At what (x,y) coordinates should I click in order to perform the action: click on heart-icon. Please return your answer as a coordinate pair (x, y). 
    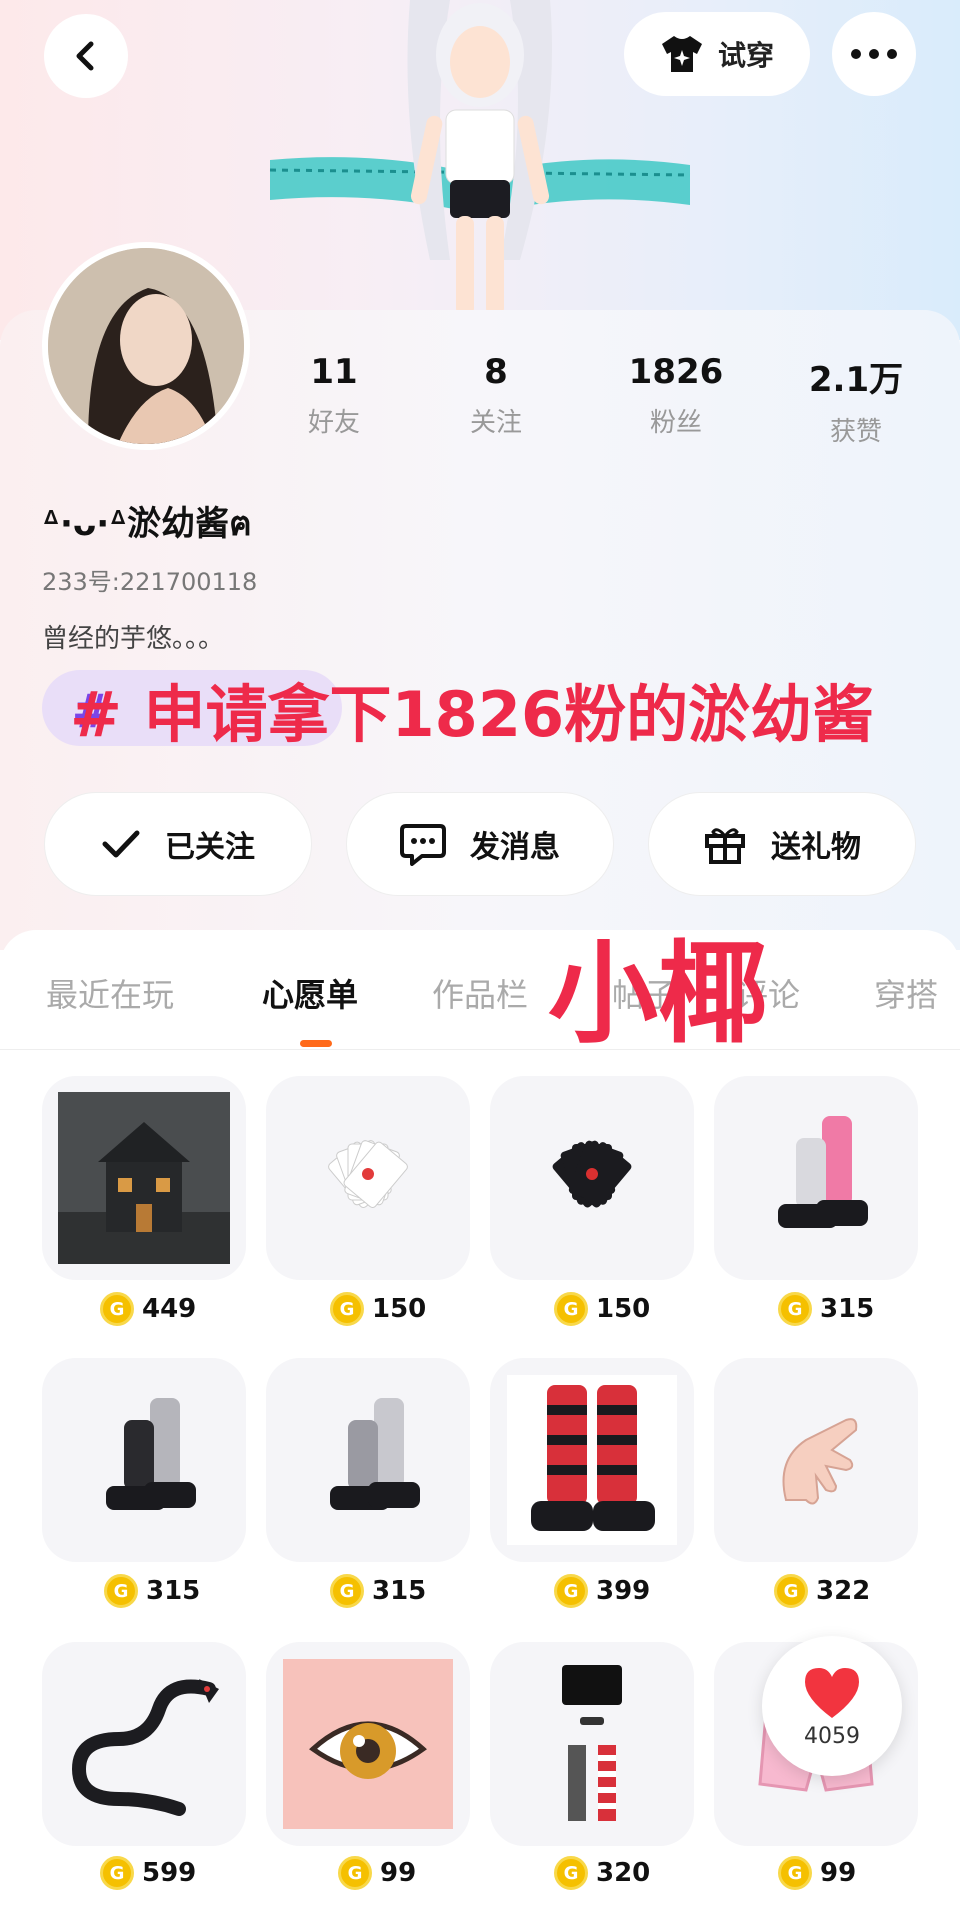
    Looking at the image, I should click on (832, 1692).